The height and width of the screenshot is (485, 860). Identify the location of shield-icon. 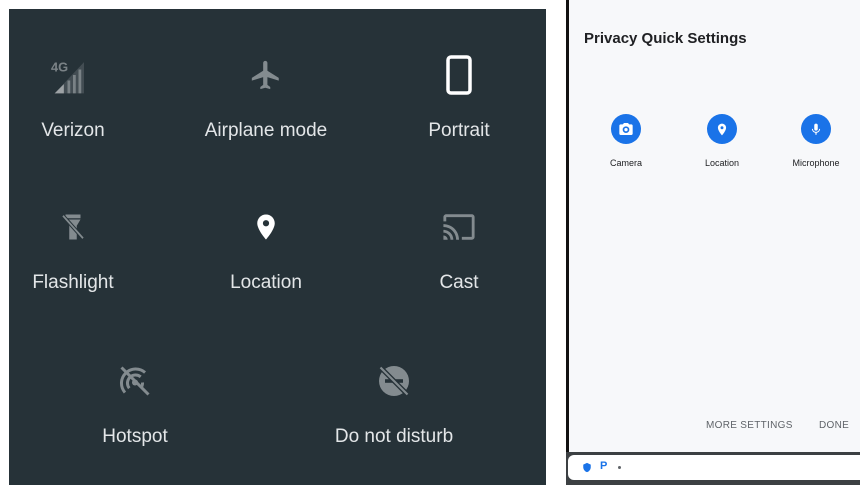
(587, 467).